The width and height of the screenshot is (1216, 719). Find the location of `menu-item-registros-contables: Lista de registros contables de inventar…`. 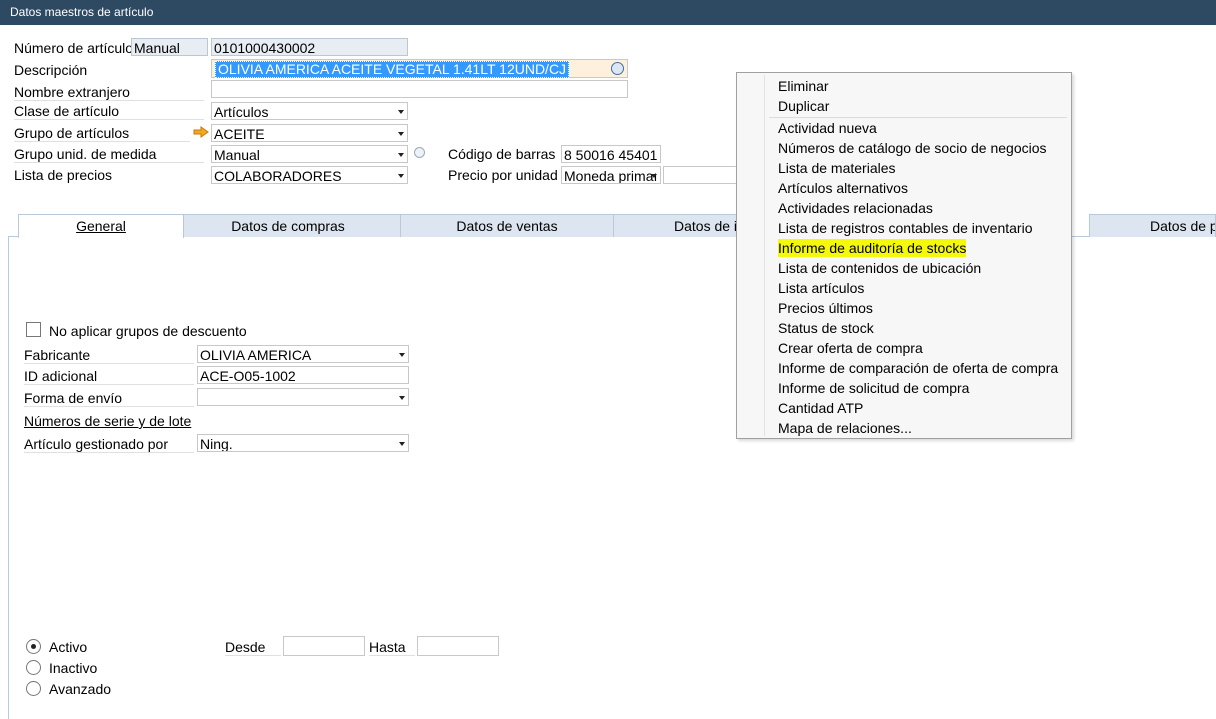

menu-item-registros-contables: Lista de registros contables de inventar… is located at coordinates (905, 228).